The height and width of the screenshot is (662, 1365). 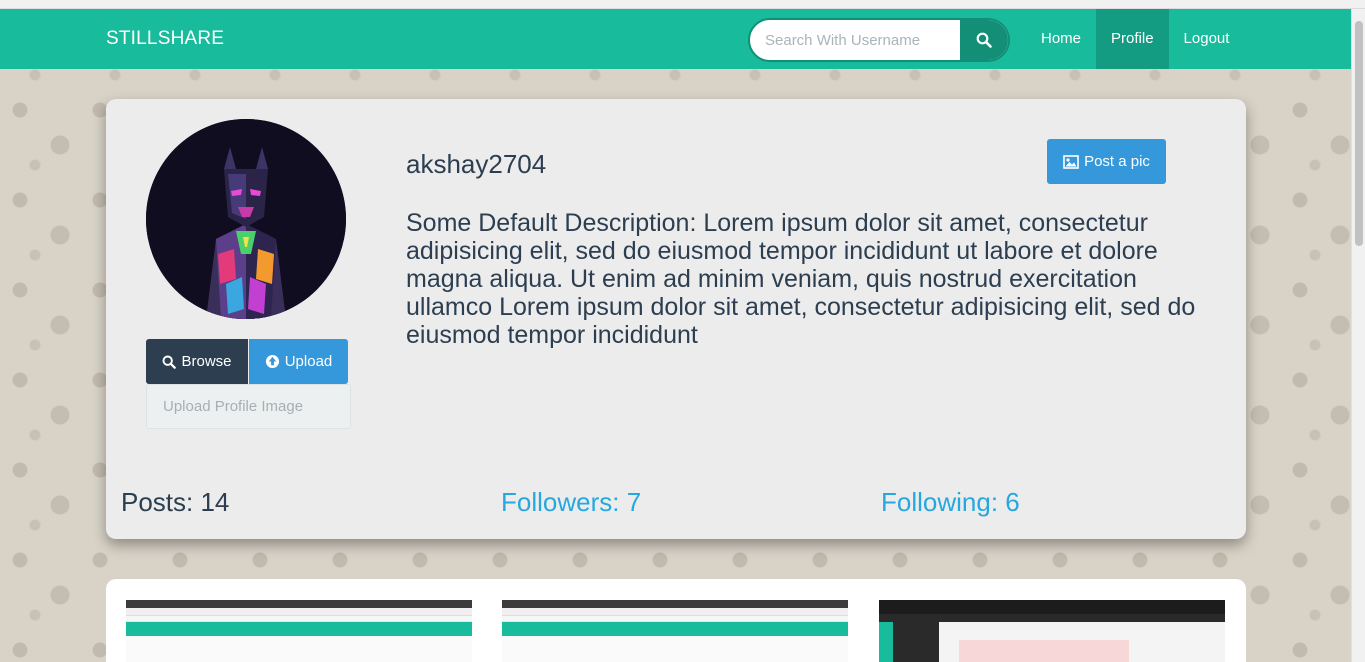 What do you see at coordinates (308, 361) in the screenshot?
I see `upload-button-label: Upload` at bounding box center [308, 361].